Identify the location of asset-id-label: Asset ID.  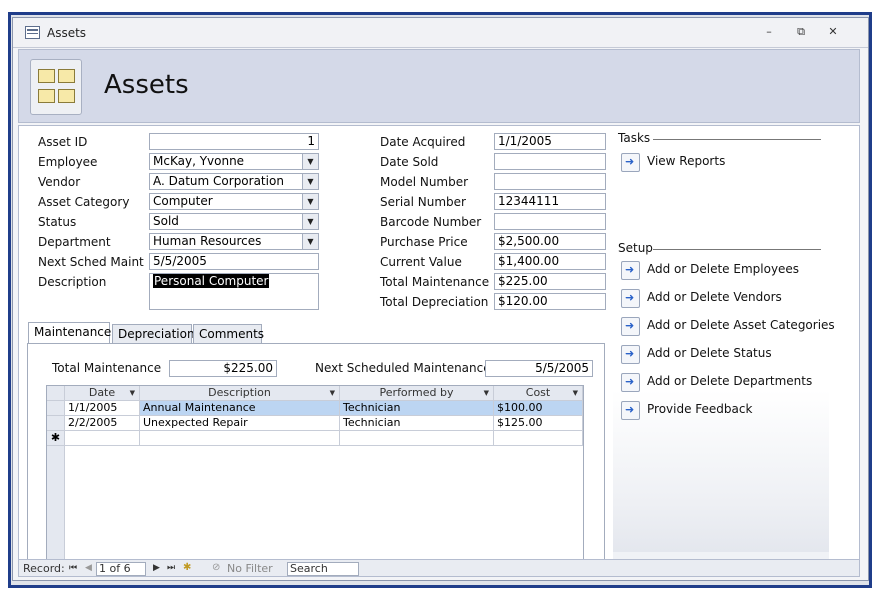
(63, 142).